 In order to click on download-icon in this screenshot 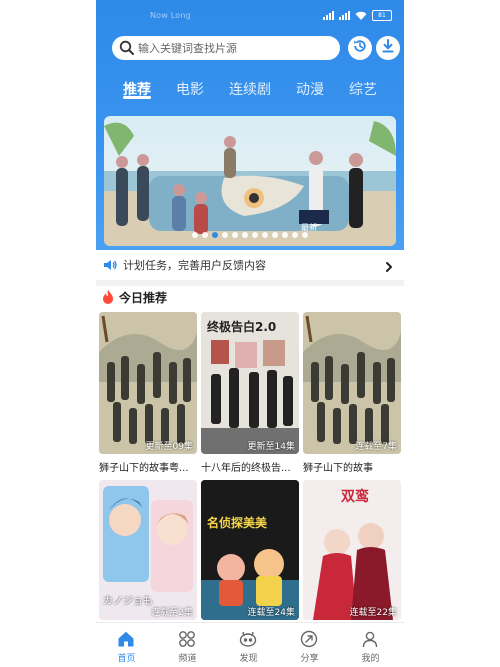, I will do `click(388, 48)`.